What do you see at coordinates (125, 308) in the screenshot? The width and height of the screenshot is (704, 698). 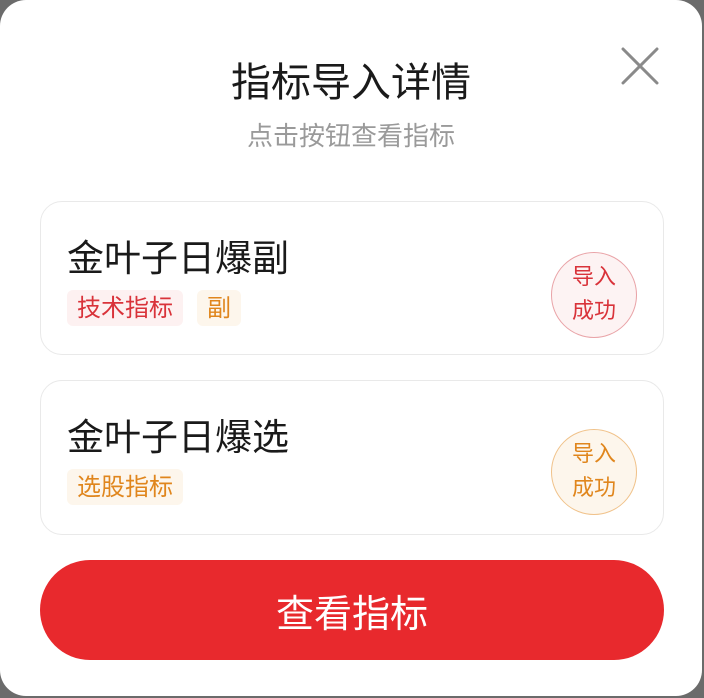 I see `indicator-type-tag: 技术指标` at bounding box center [125, 308].